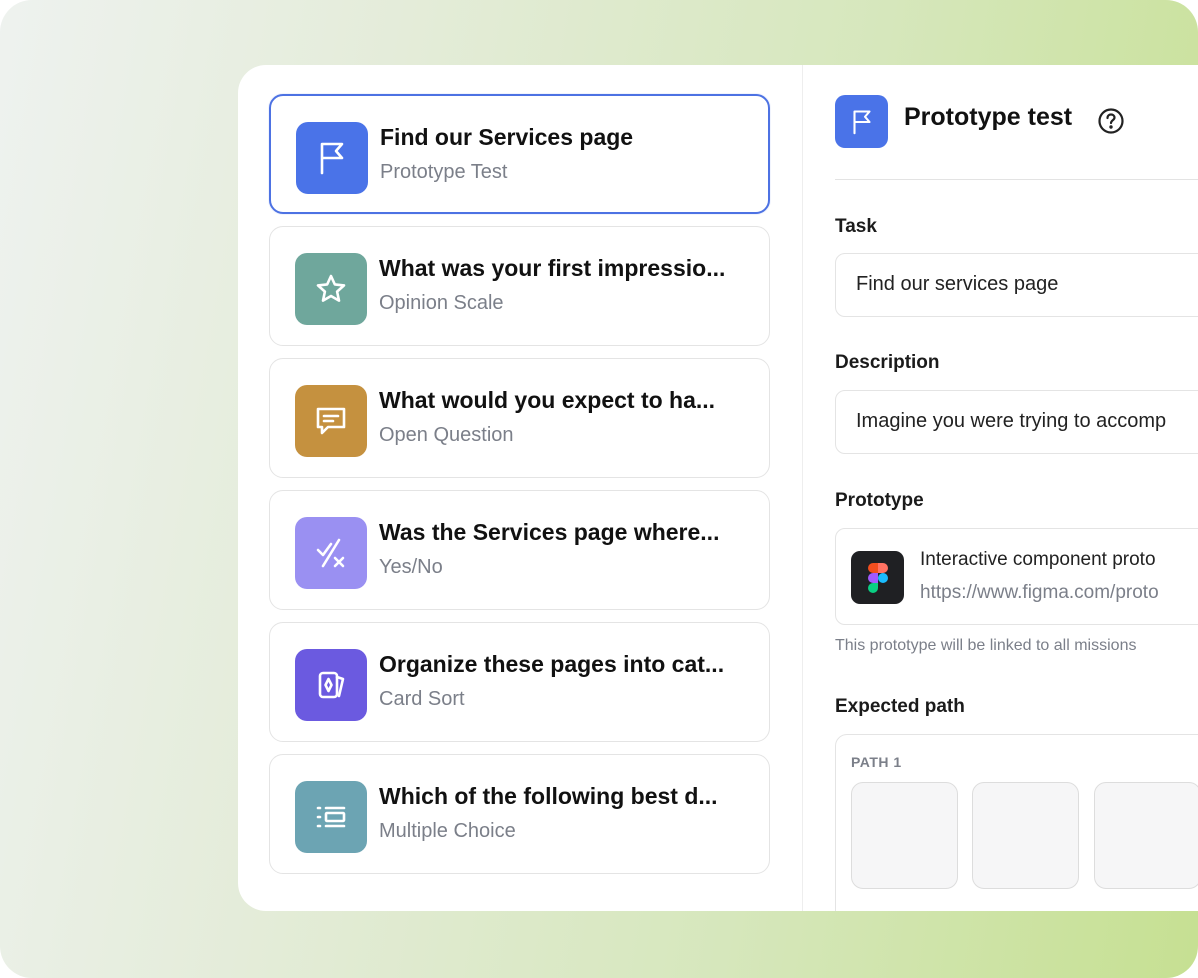 This screenshot has width=1198, height=978. I want to click on figma-icon, so click(877, 577).